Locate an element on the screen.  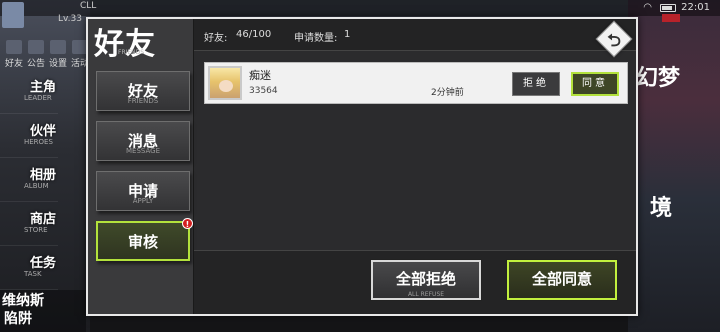
reject-all-button: 全部拒绝 ALL REFUSE is located at coordinates (426, 280).